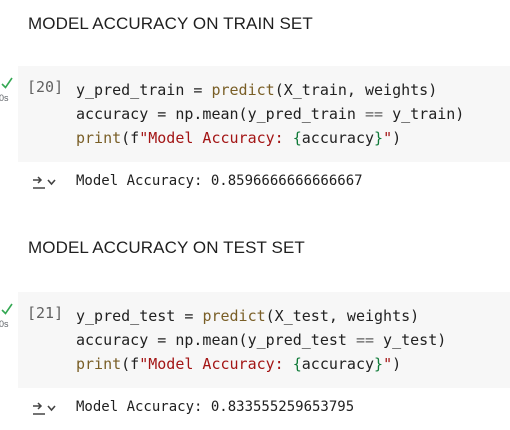 The image size is (510, 430). Describe the element at coordinates (219, 181) in the screenshot. I see `output-text: Model Accuracy: 0.8596666666666667` at that location.